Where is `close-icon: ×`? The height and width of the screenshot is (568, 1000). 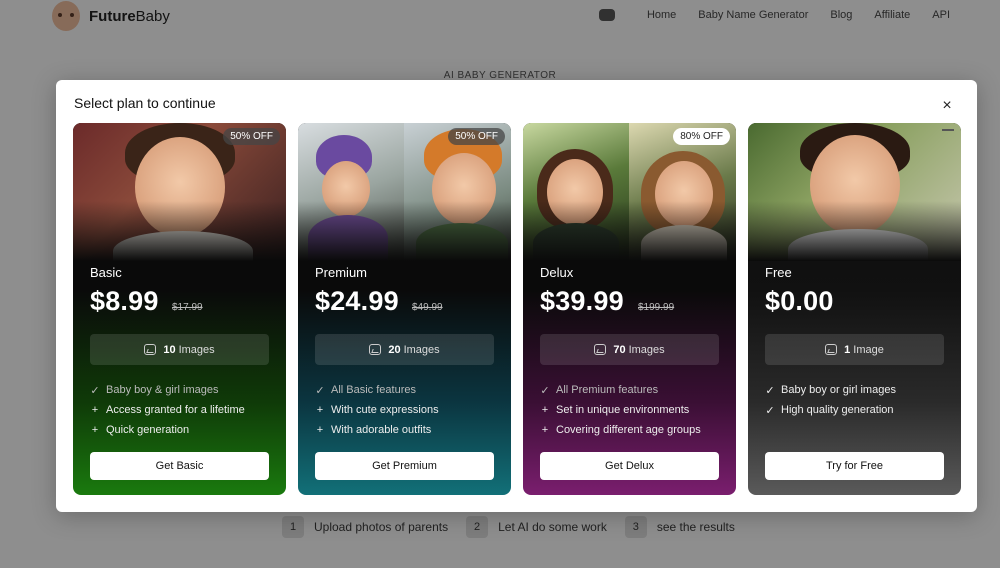
close-icon: × is located at coordinates (947, 106).